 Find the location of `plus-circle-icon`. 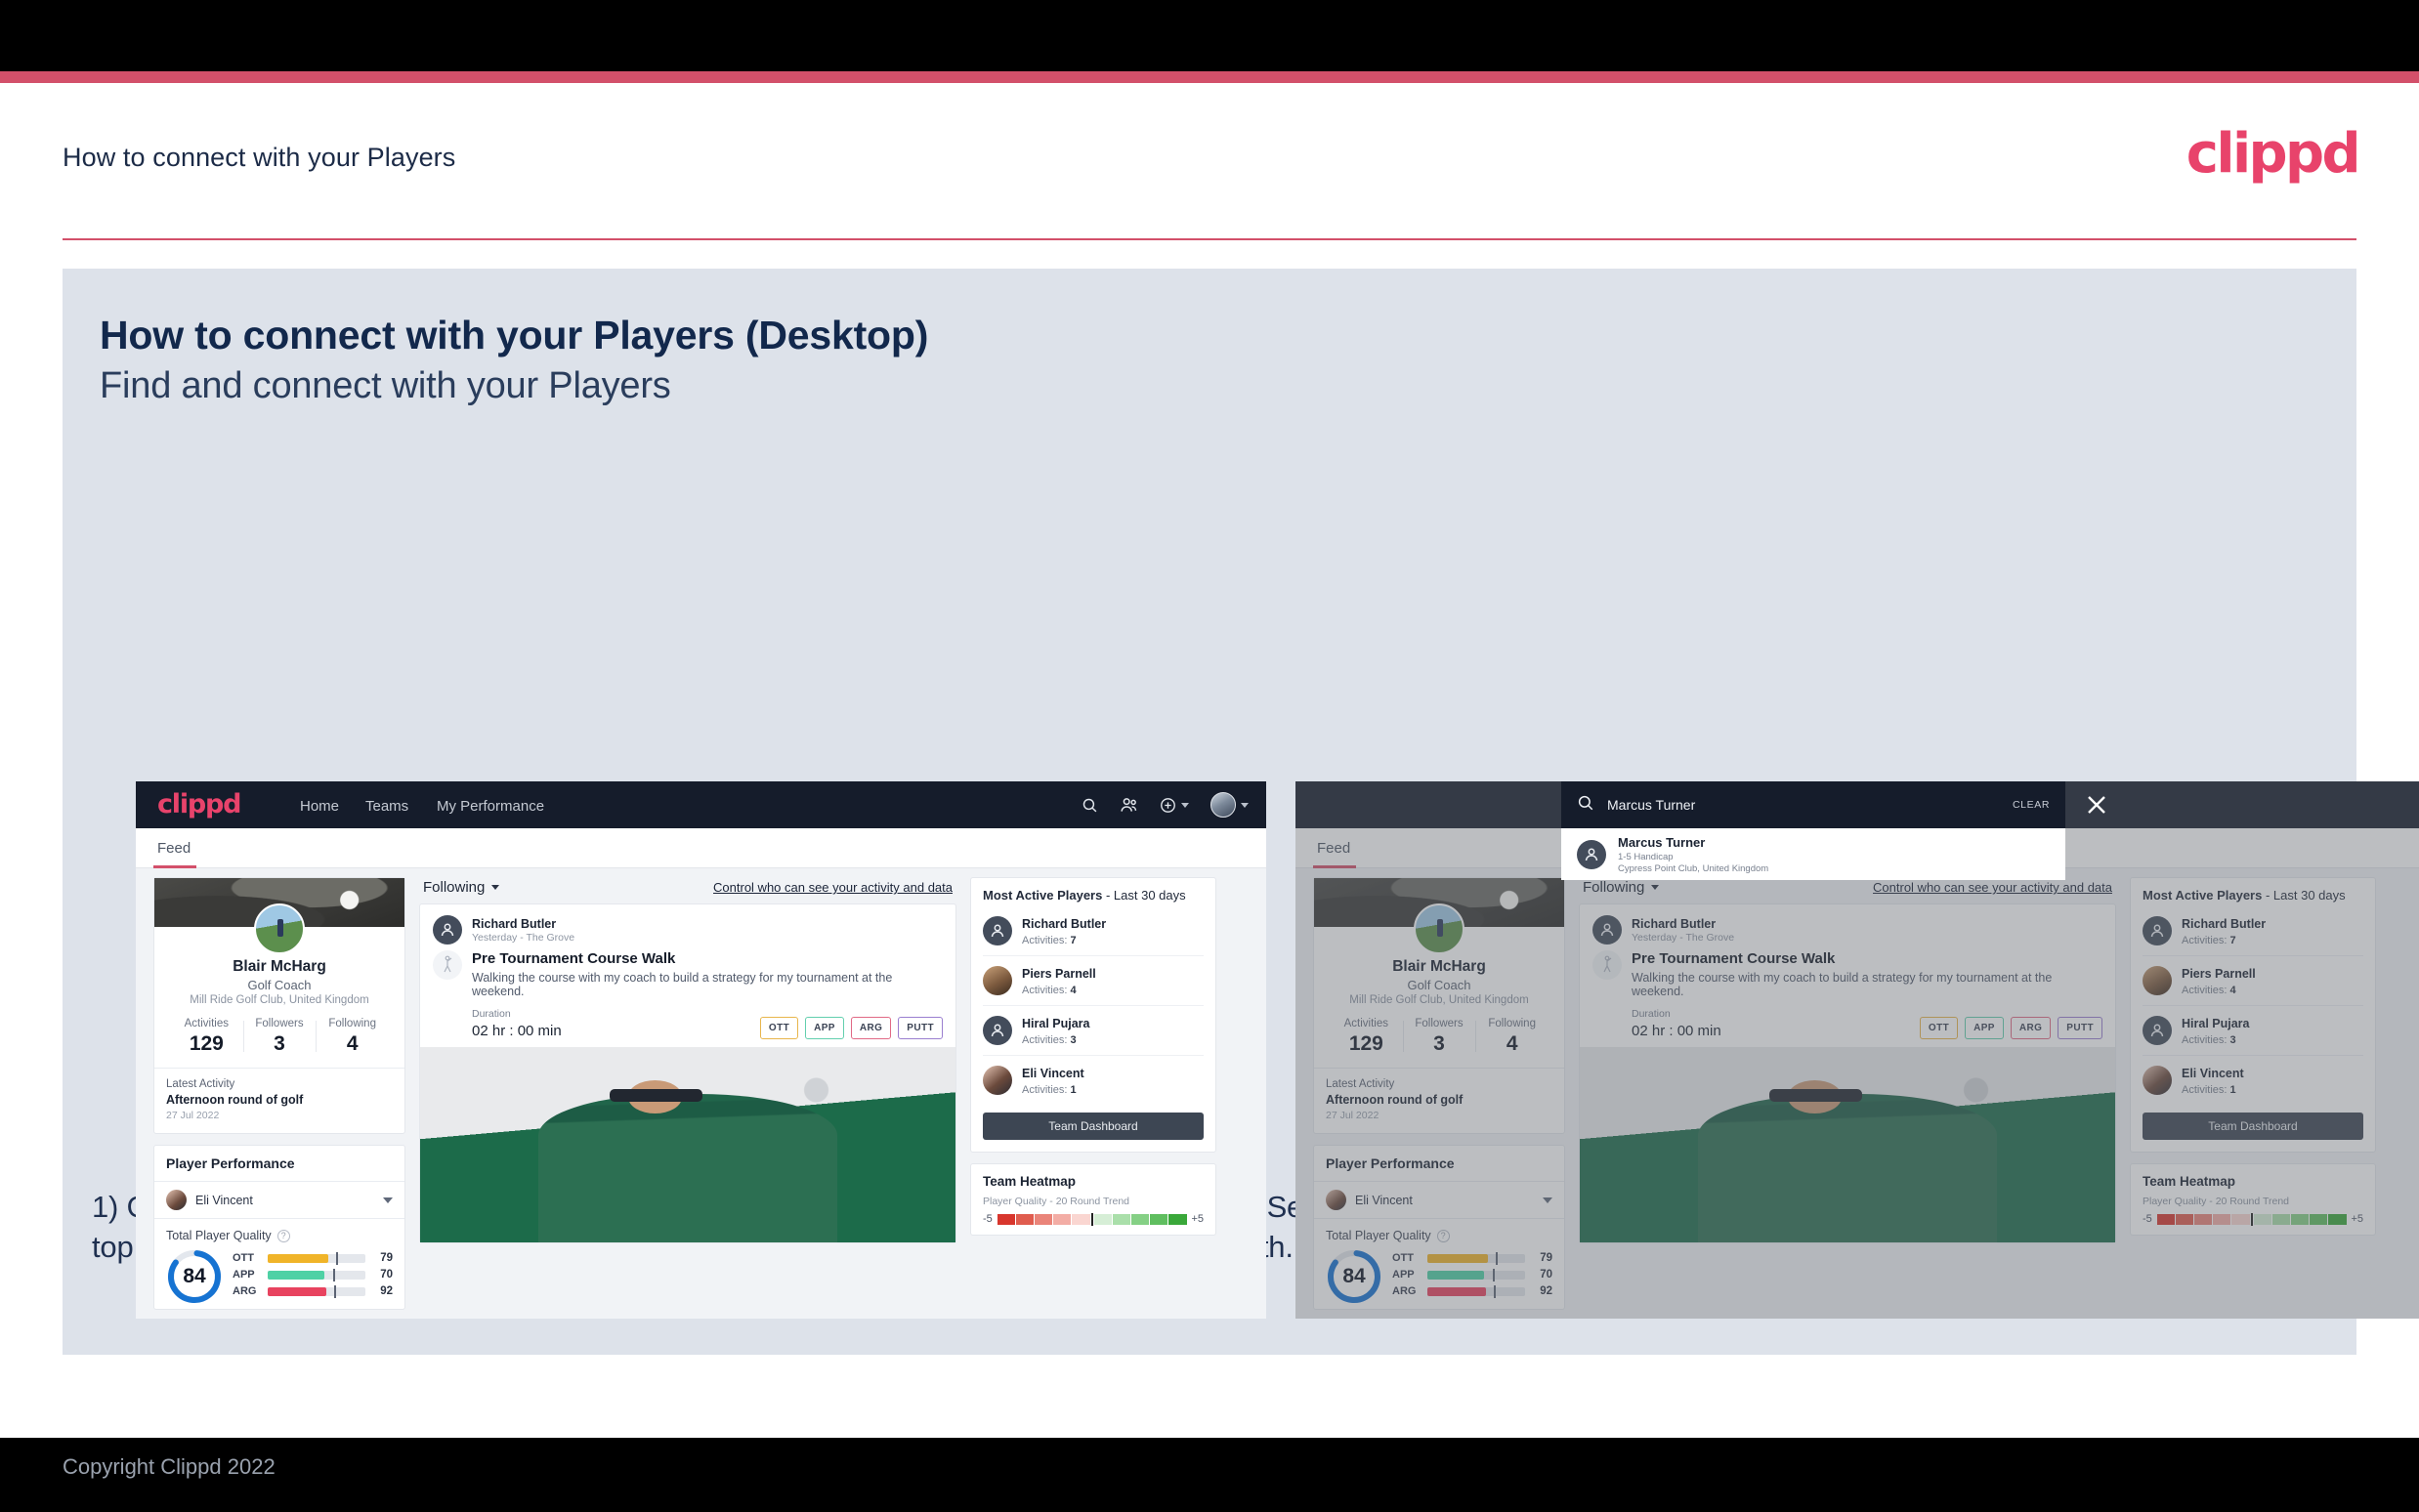

plus-circle-icon is located at coordinates (1174, 805).